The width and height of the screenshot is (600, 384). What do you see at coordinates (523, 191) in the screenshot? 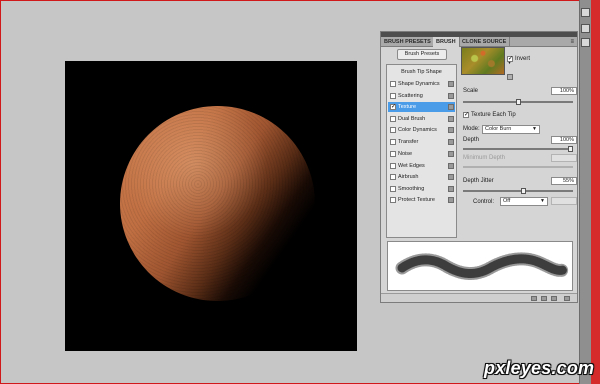
I see `depth-jitter-slider-thumb` at bounding box center [523, 191].